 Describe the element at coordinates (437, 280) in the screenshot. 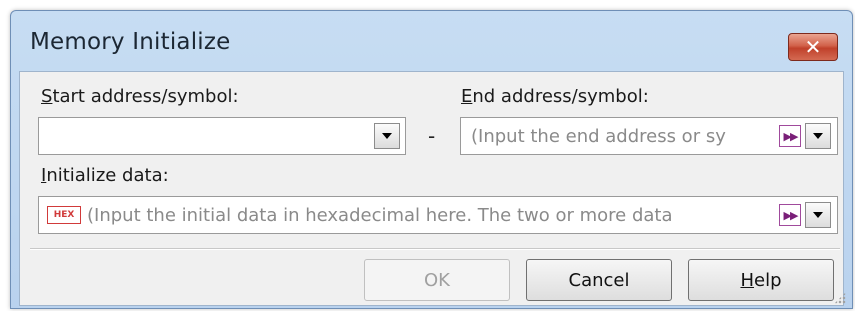

I see `ok-button: OK` at that location.